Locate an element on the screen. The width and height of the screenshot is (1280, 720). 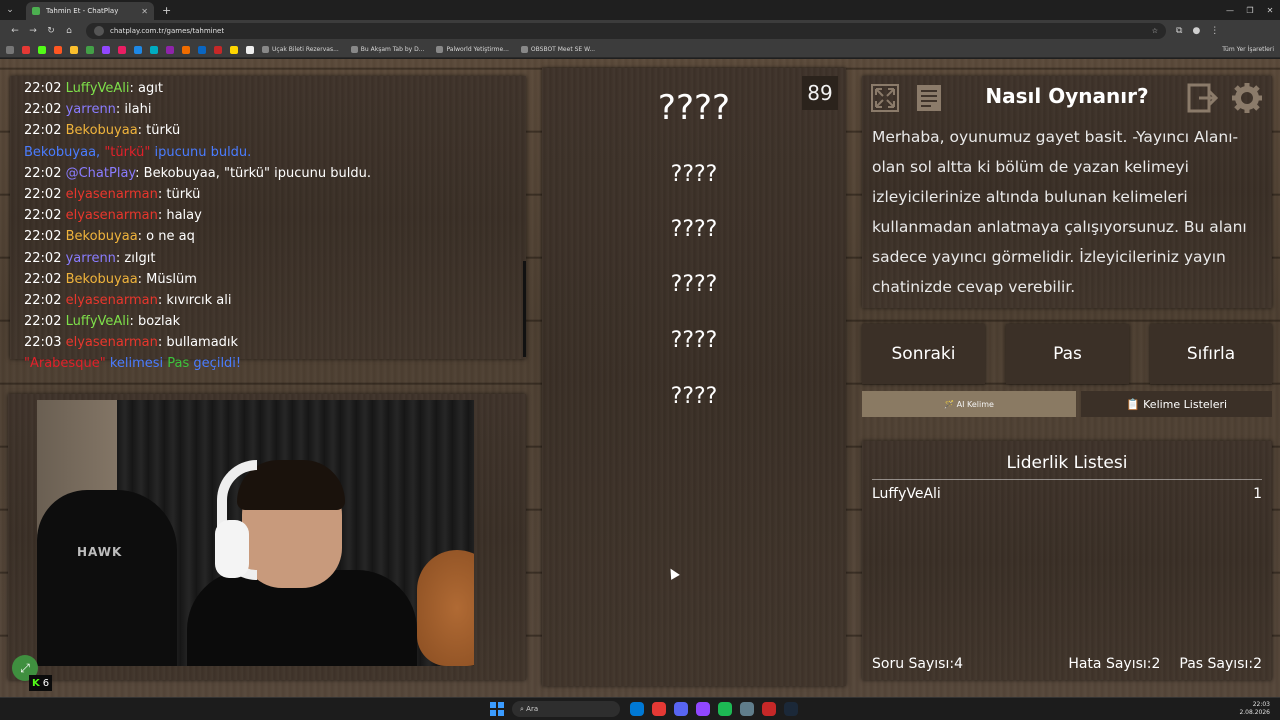
taskbar-clock: 22:03 2.08.2026 is located at coordinates (1254, 709).